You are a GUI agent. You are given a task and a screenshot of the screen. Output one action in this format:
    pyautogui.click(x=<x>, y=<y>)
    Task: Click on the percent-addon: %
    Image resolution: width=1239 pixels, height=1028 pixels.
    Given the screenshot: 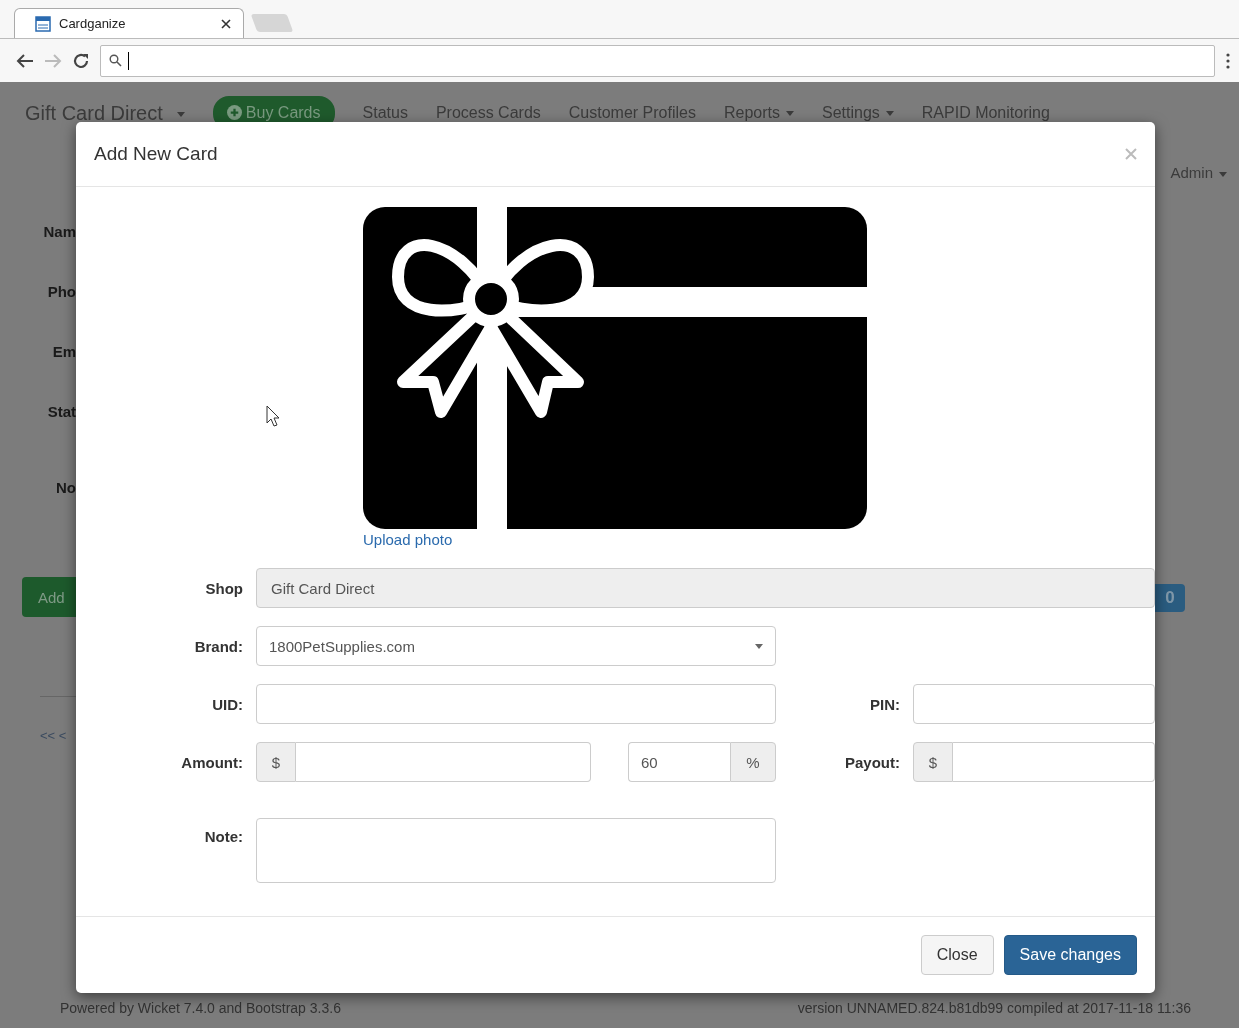 What is the action you would take?
    pyautogui.click(x=753, y=762)
    